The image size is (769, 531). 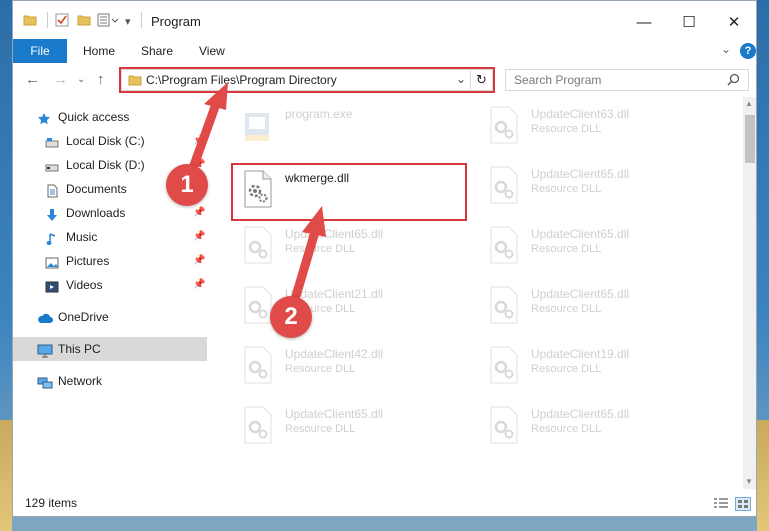 What do you see at coordinates (52, 213) in the screenshot?
I see `download-icon` at bounding box center [52, 213].